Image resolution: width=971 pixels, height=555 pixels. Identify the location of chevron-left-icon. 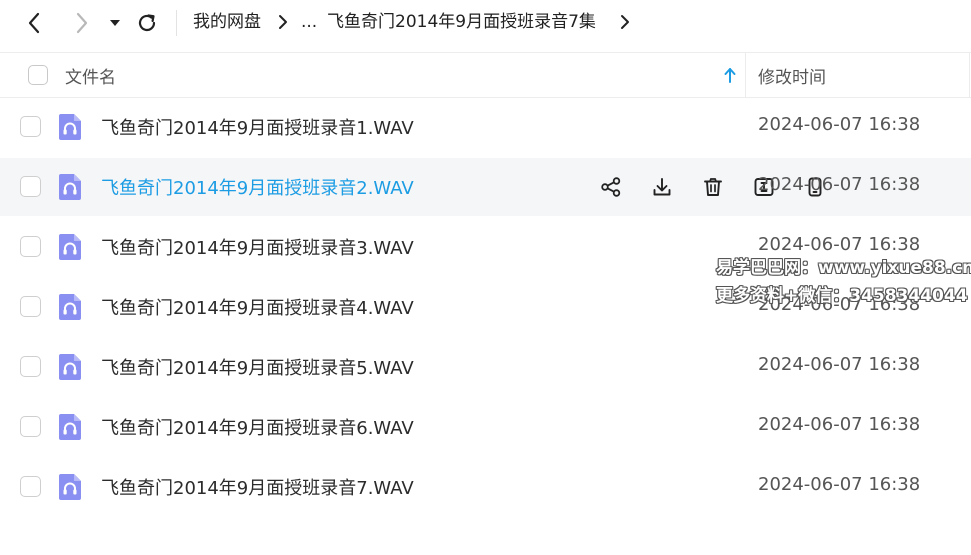
(34, 23).